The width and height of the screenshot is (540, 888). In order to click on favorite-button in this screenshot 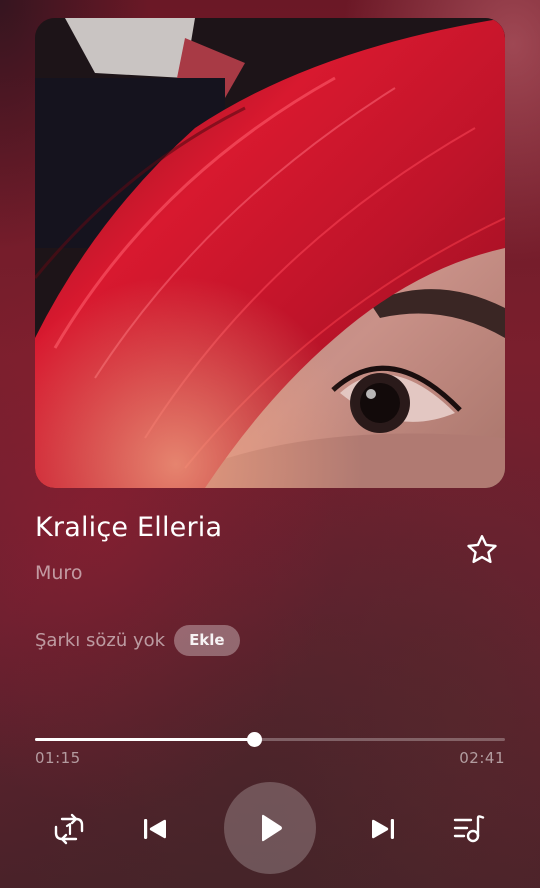, I will do `click(482, 550)`.